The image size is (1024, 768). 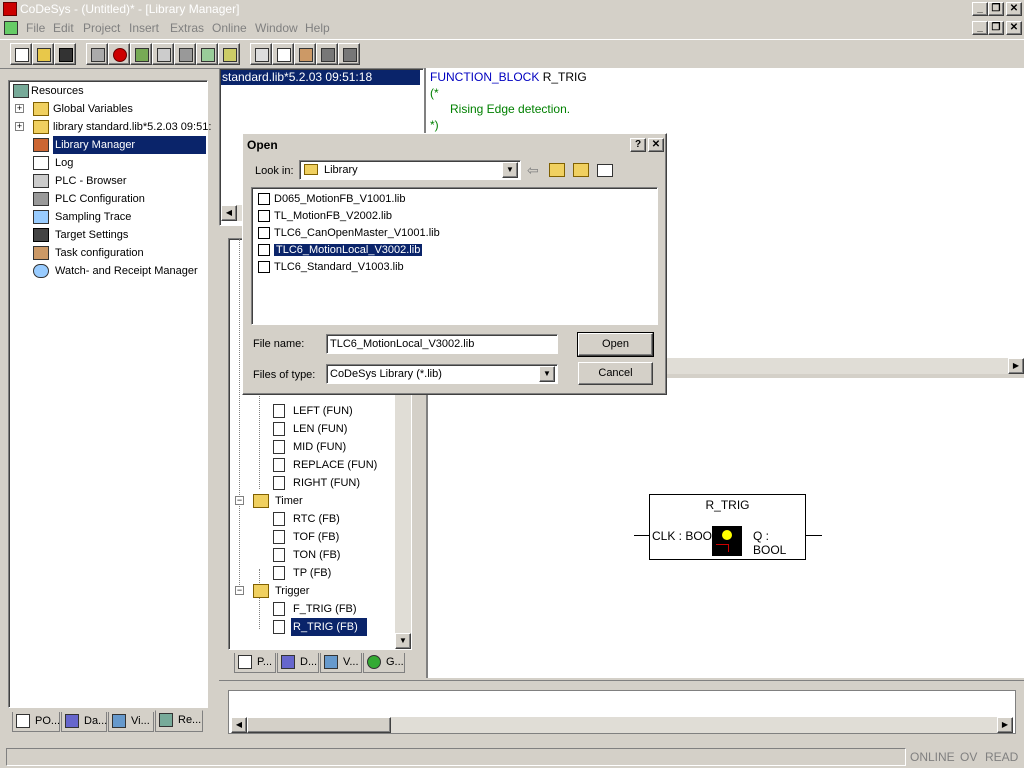 I want to click on tree-item-r-trig: R_TRIG (FB), so click(x=320, y=627).